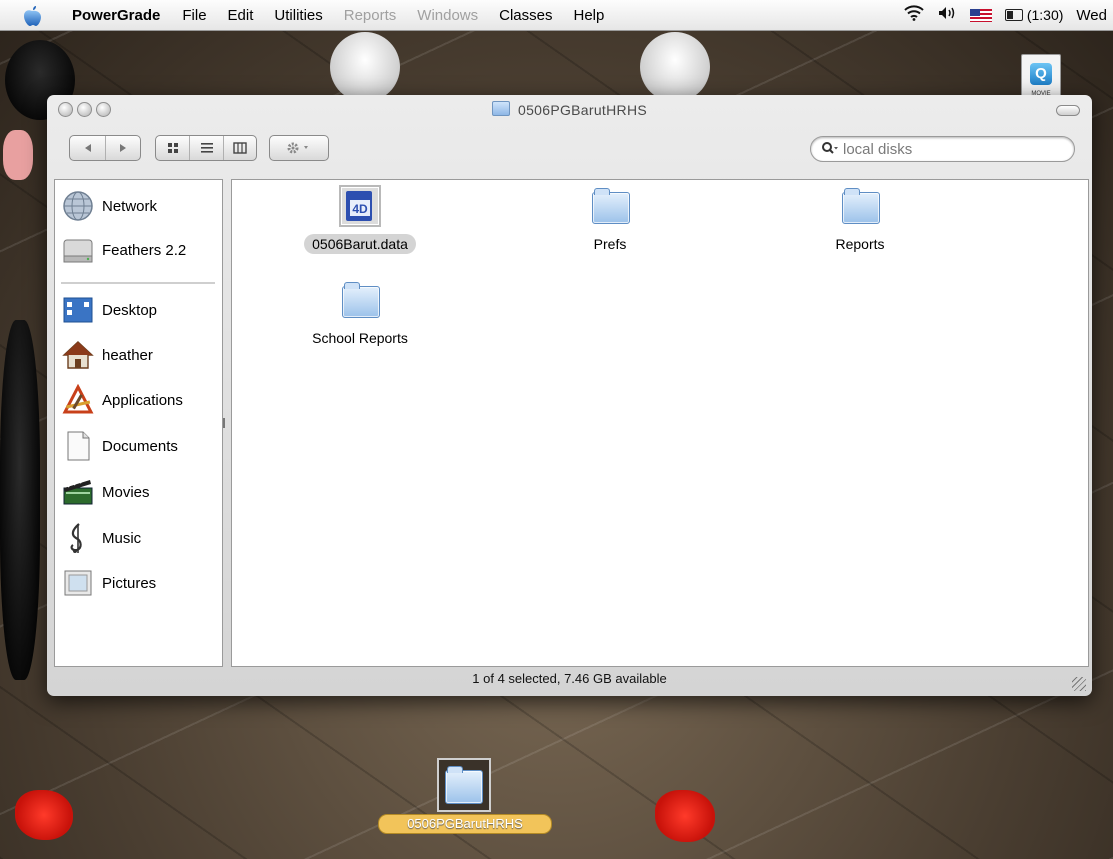  I want to click on volume-icon, so click(947, 15).